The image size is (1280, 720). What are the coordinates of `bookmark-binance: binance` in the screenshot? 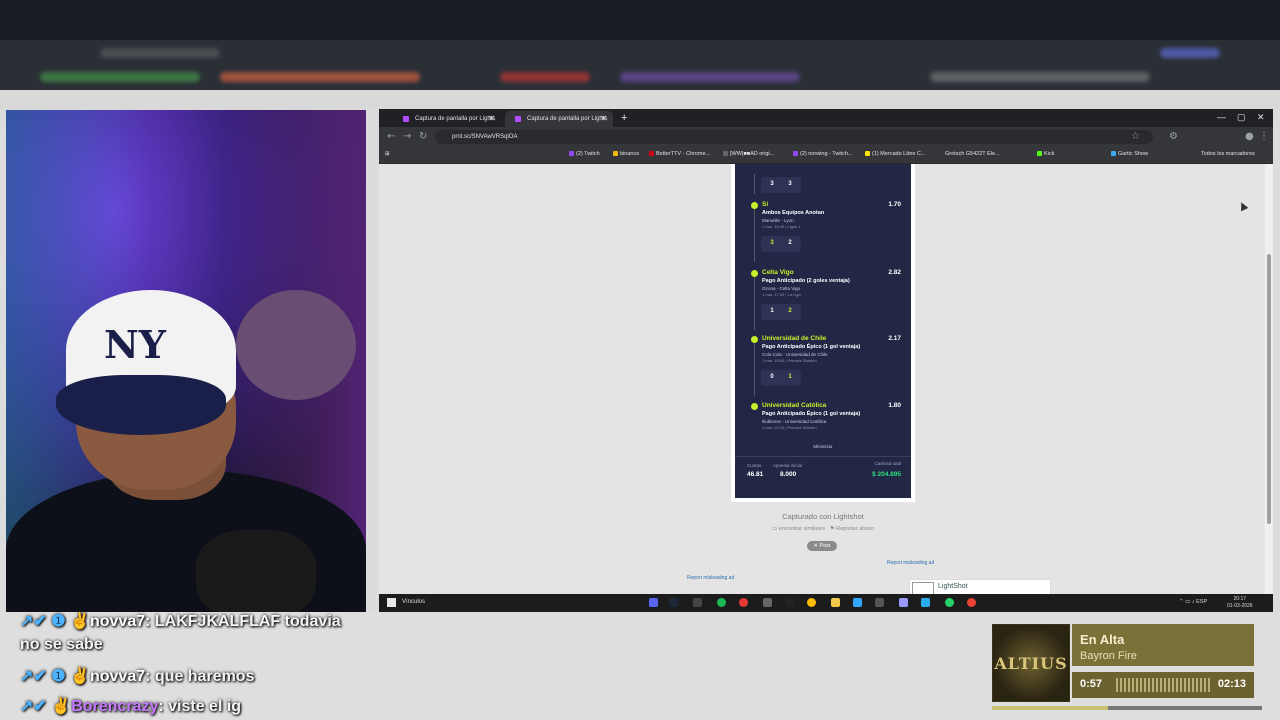 It's located at (626, 154).